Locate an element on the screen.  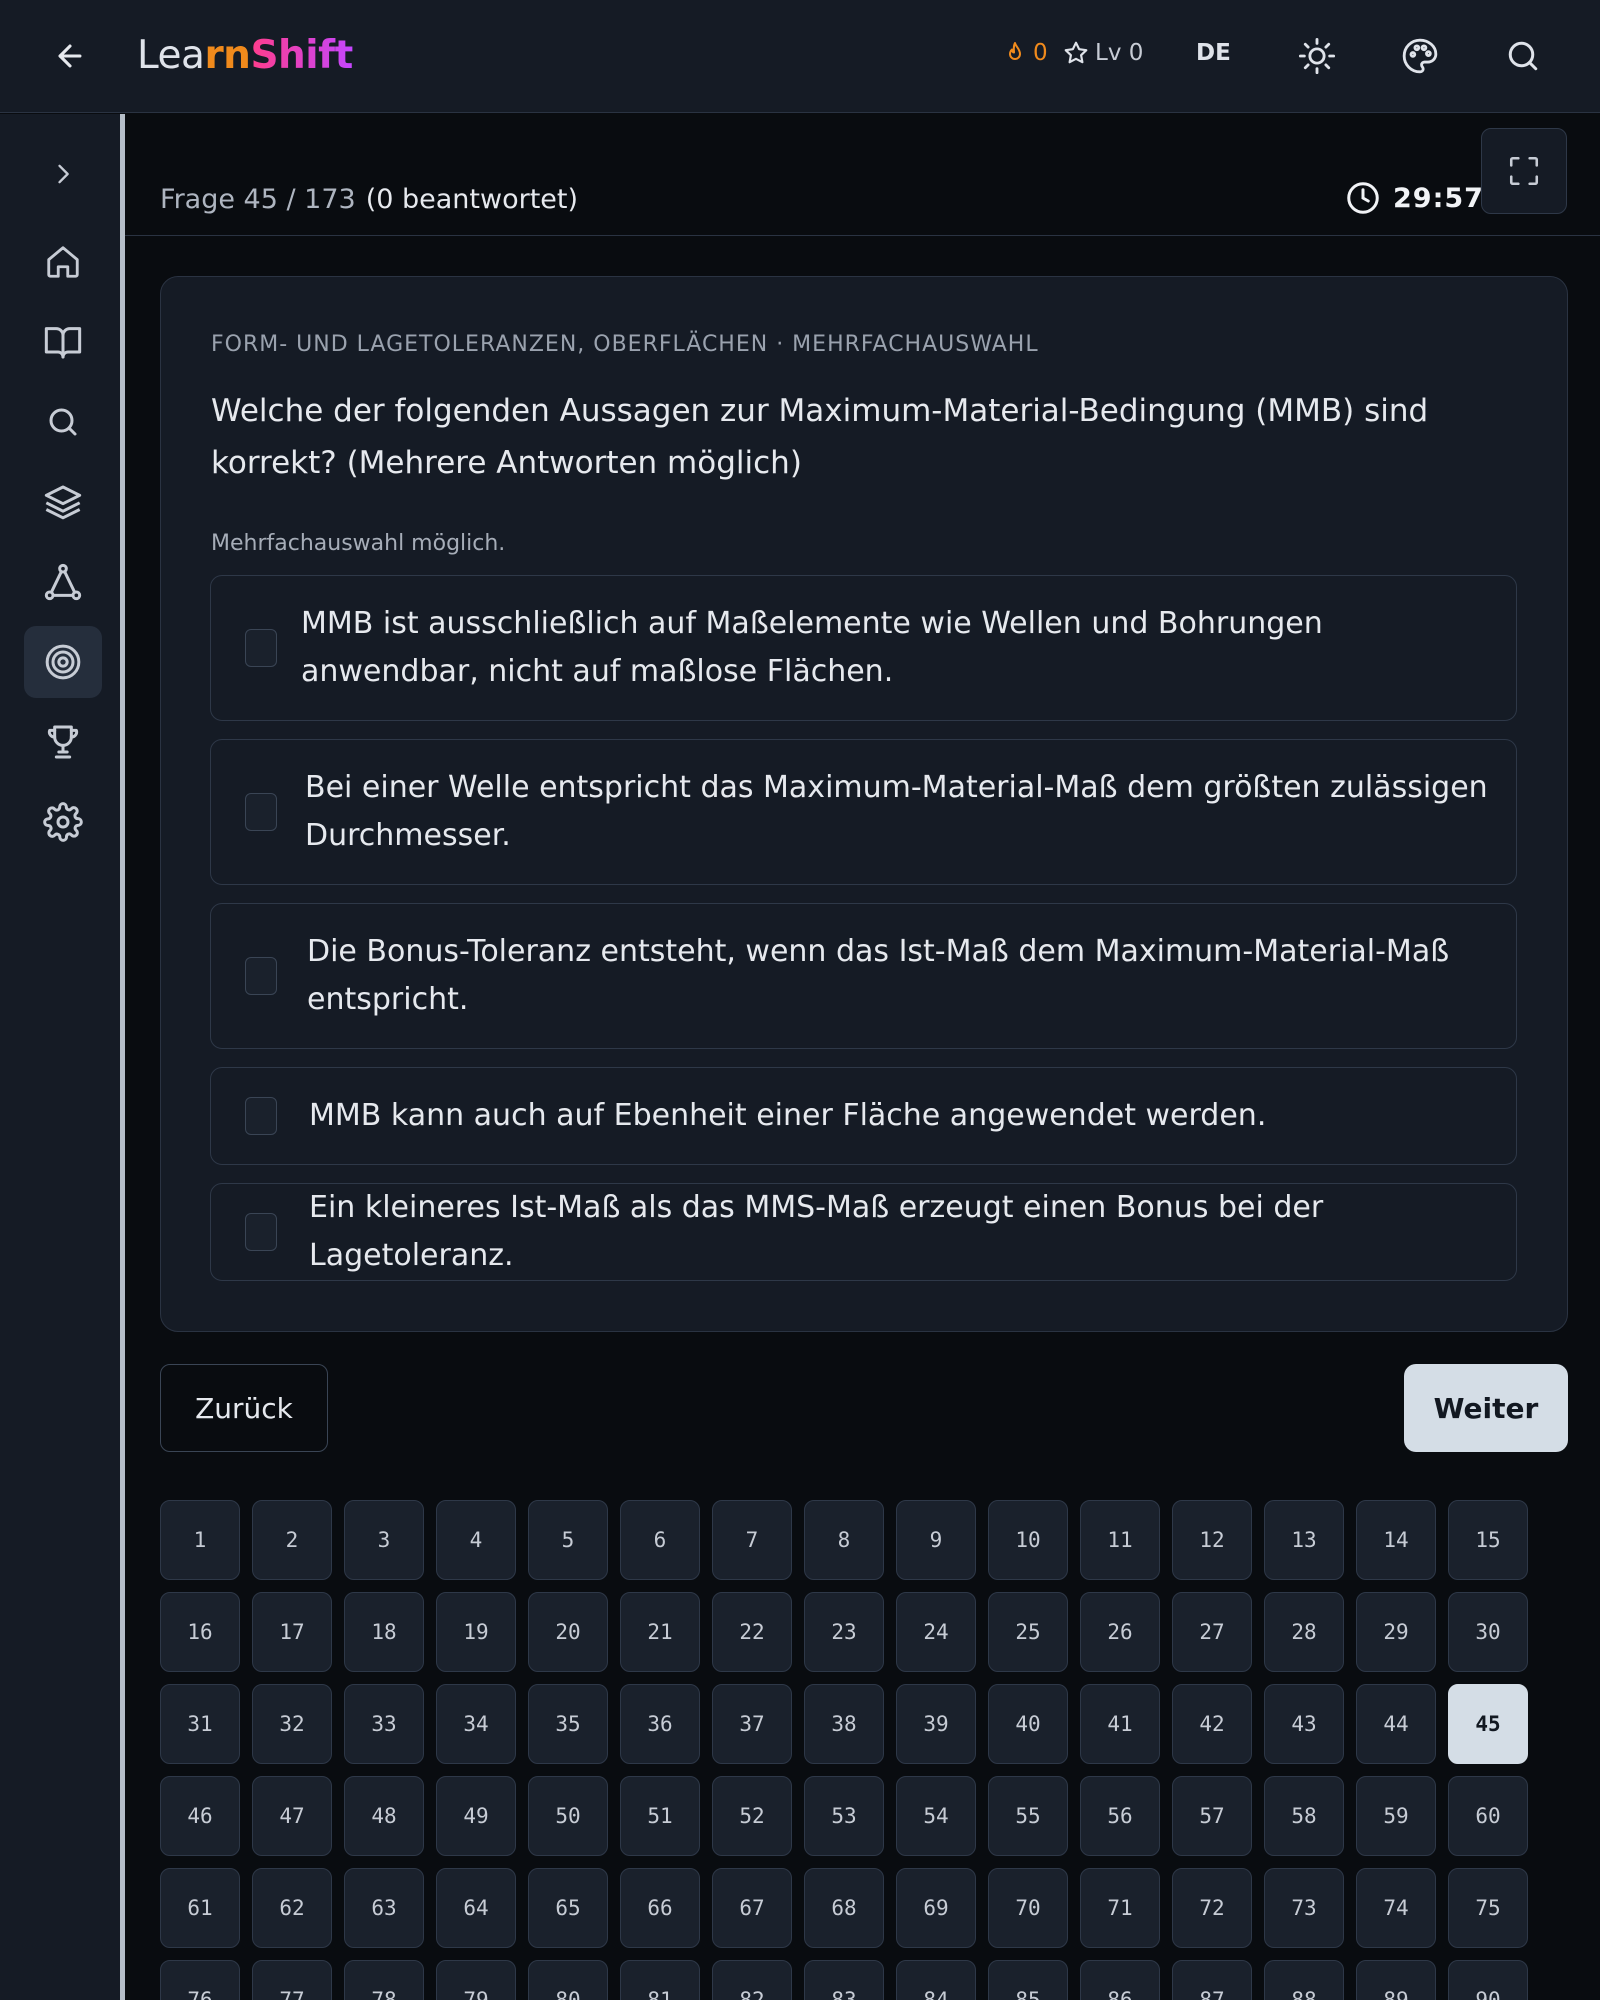
question-number-button: 60 is located at coordinates (1488, 1816).